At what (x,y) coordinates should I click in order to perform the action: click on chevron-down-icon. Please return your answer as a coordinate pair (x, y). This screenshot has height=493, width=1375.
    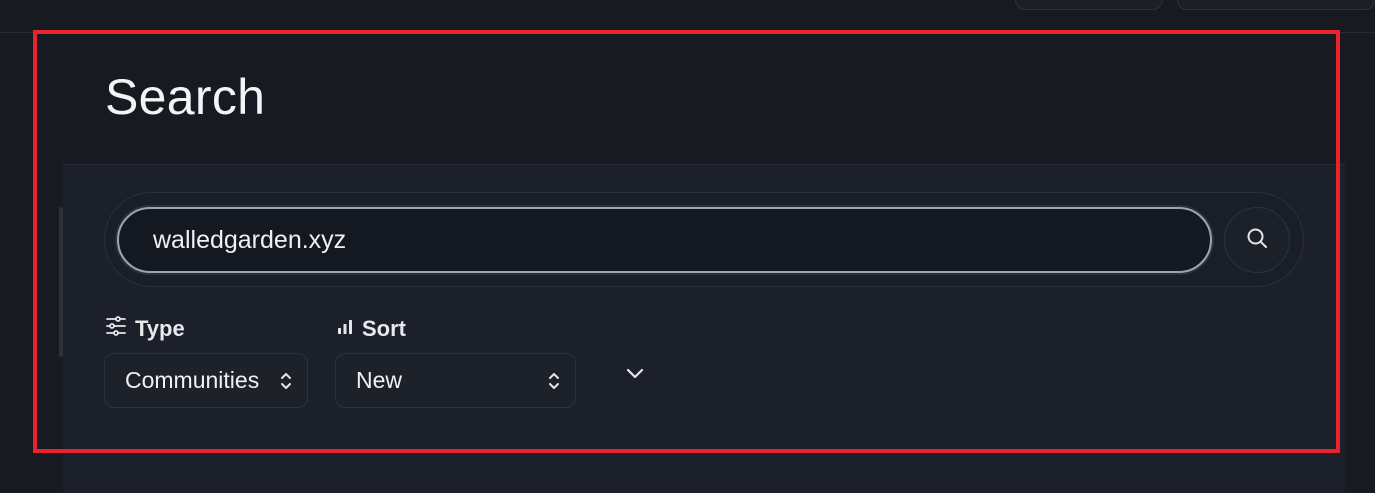
    Looking at the image, I should click on (635, 376).